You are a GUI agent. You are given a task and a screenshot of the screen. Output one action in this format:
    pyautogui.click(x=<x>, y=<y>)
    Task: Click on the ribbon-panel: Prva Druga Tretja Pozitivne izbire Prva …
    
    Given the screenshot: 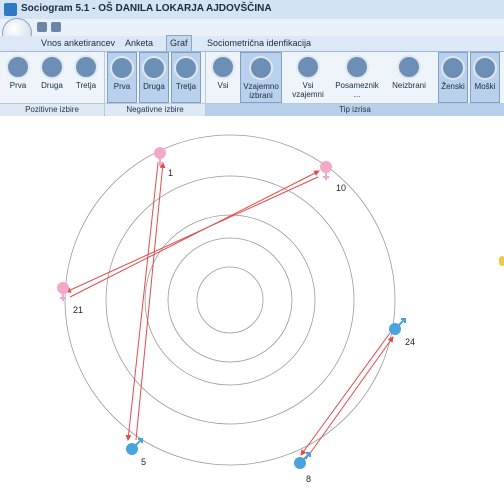 What is the action you would take?
    pyautogui.click(x=252, y=84)
    